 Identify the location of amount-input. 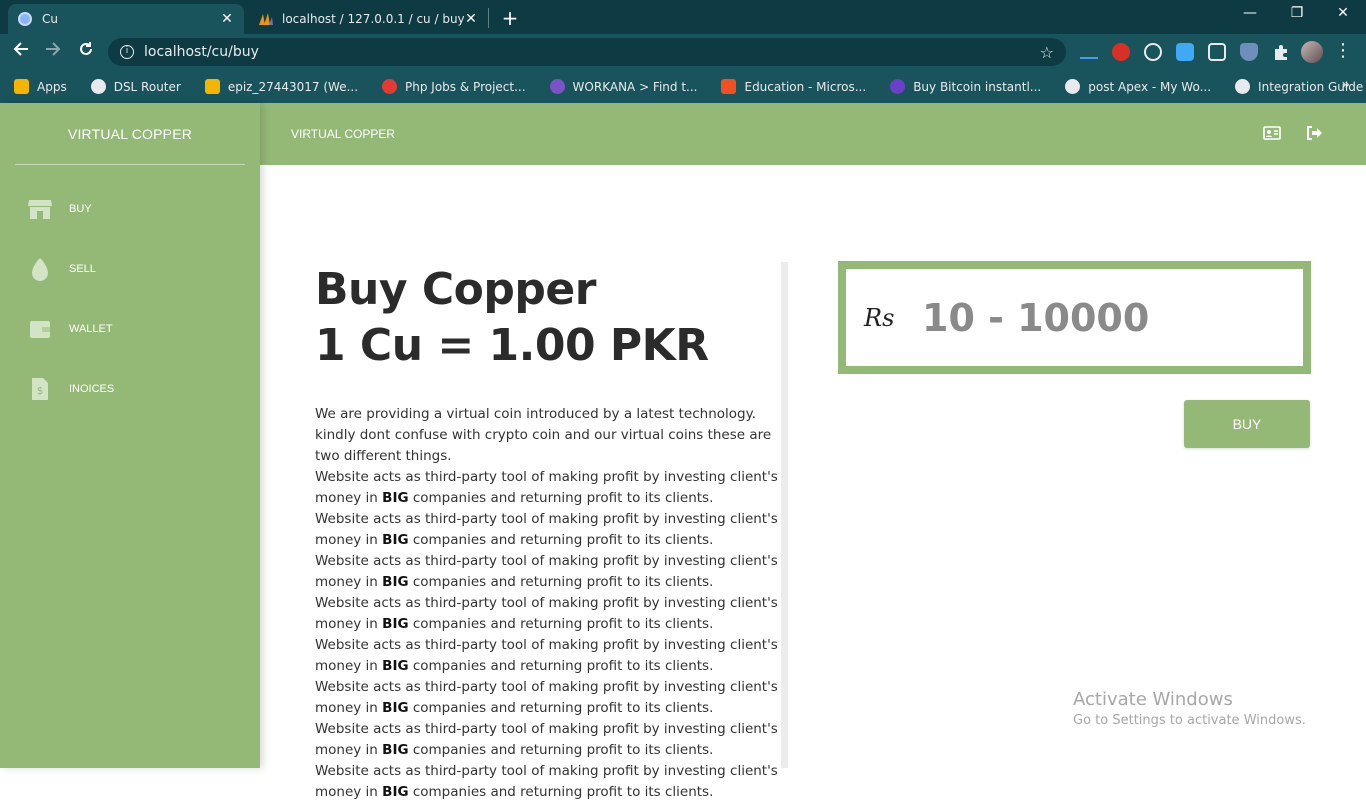
(1102, 317).